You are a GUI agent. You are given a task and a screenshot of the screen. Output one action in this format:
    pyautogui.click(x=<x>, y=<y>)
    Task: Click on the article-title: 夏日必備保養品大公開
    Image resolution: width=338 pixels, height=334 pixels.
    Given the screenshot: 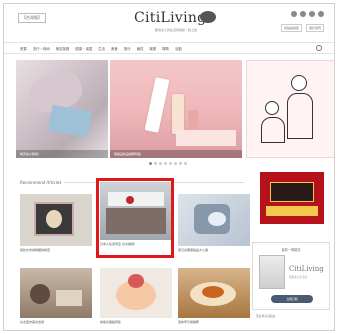 What is the action you would take?
    pyautogui.click(x=193, y=250)
    